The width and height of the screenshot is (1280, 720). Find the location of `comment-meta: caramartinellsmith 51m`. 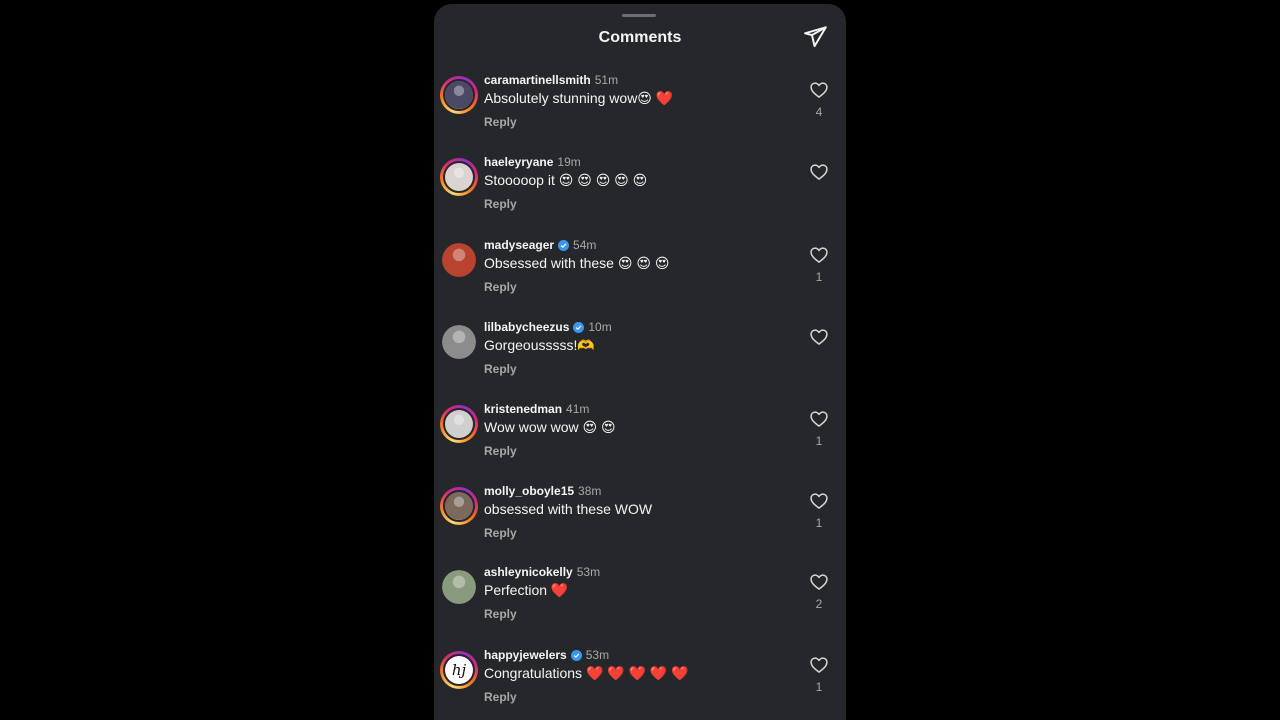

comment-meta: caramartinellsmith 51m is located at coordinates (551, 80).